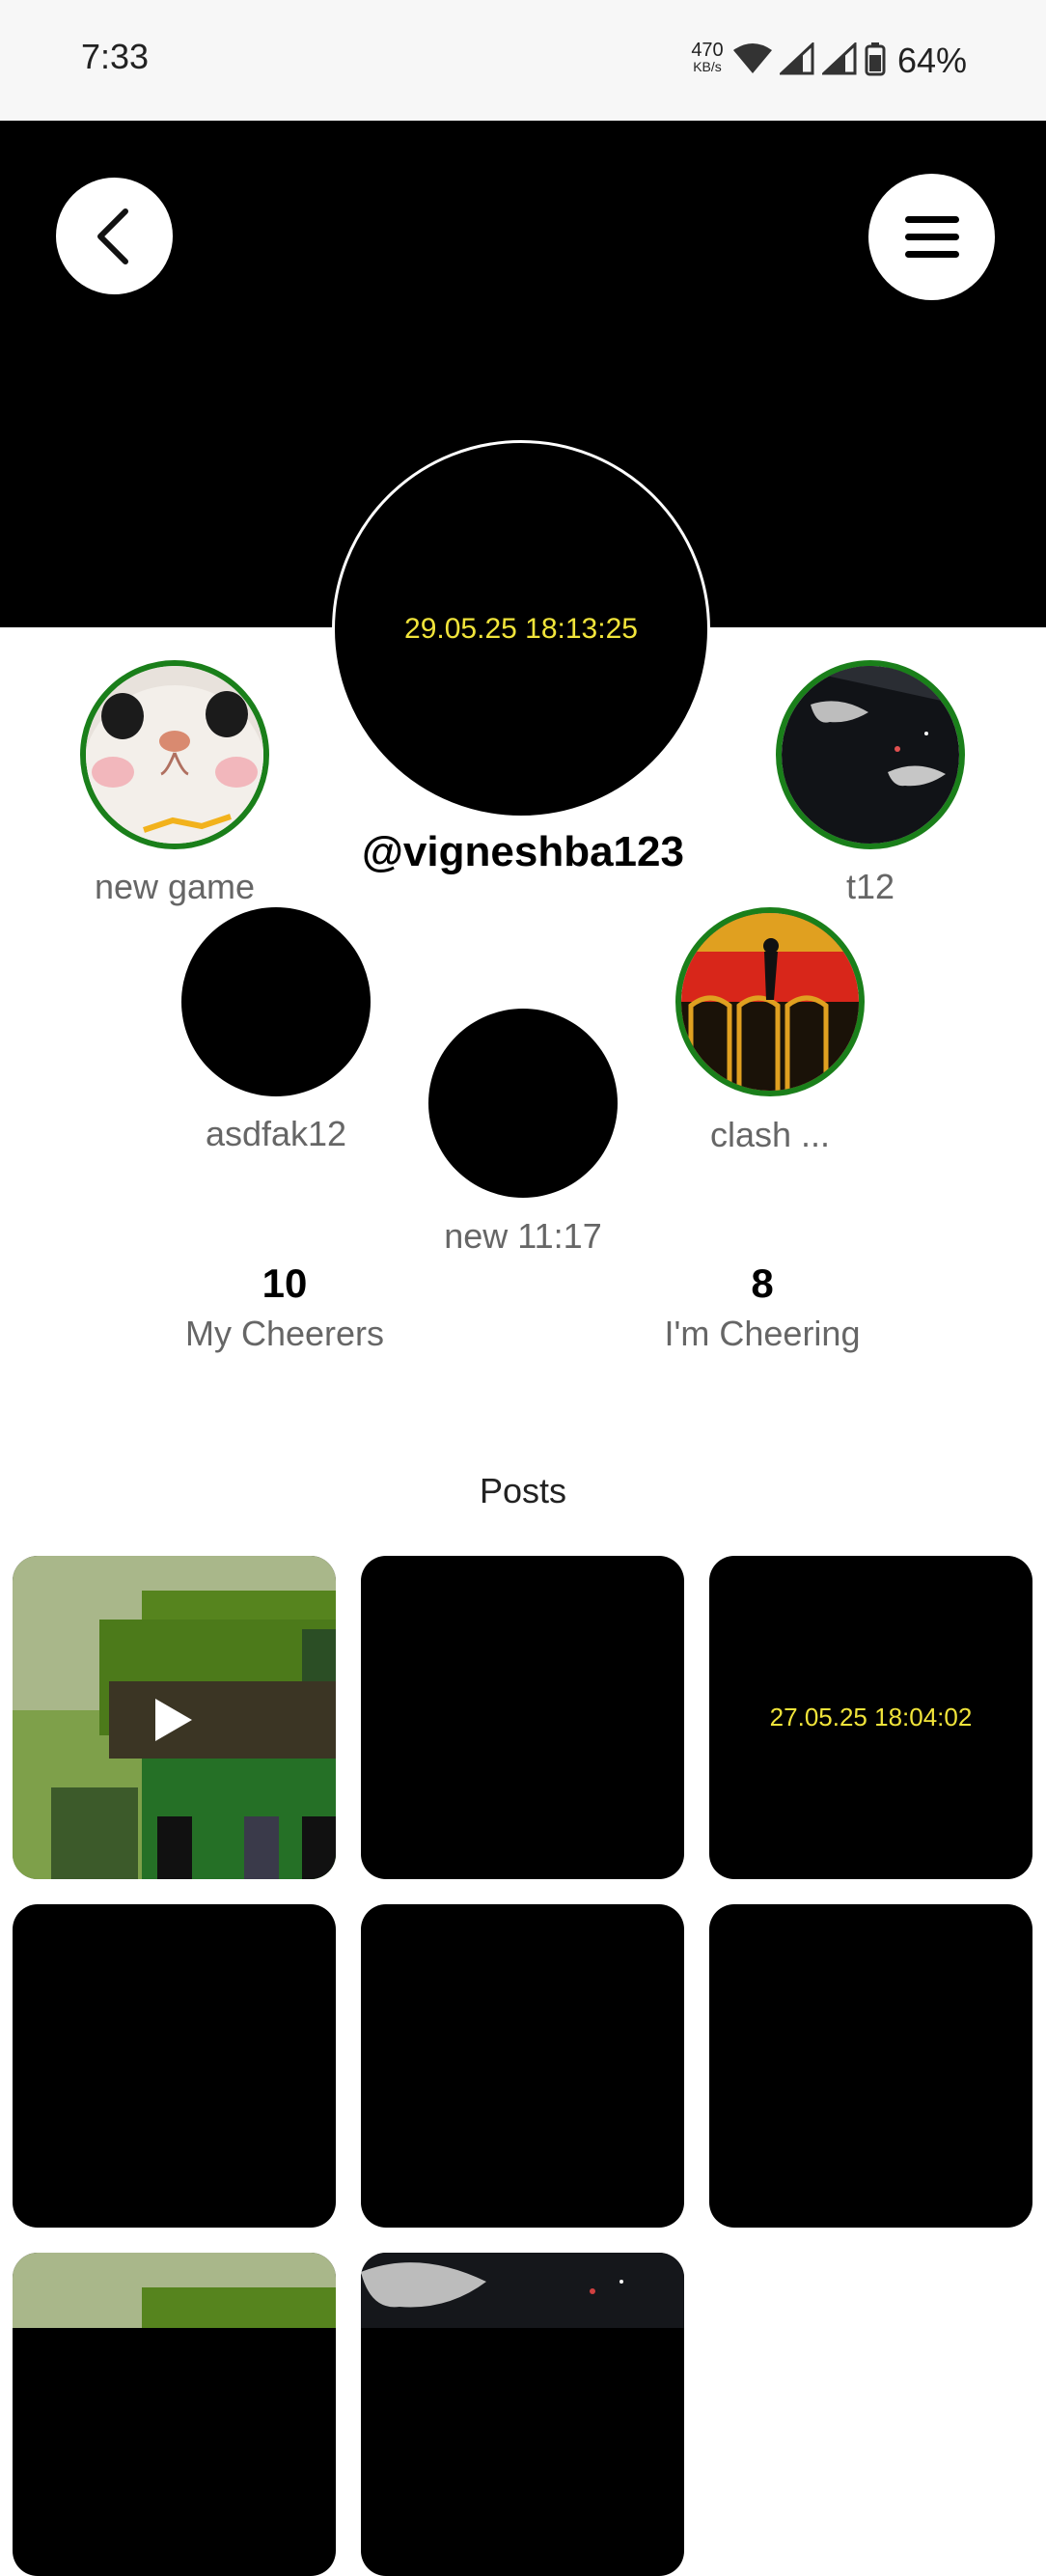 The height and width of the screenshot is (2576, 1046). I want to click on cheering-count: 8, so click(762, 1283).